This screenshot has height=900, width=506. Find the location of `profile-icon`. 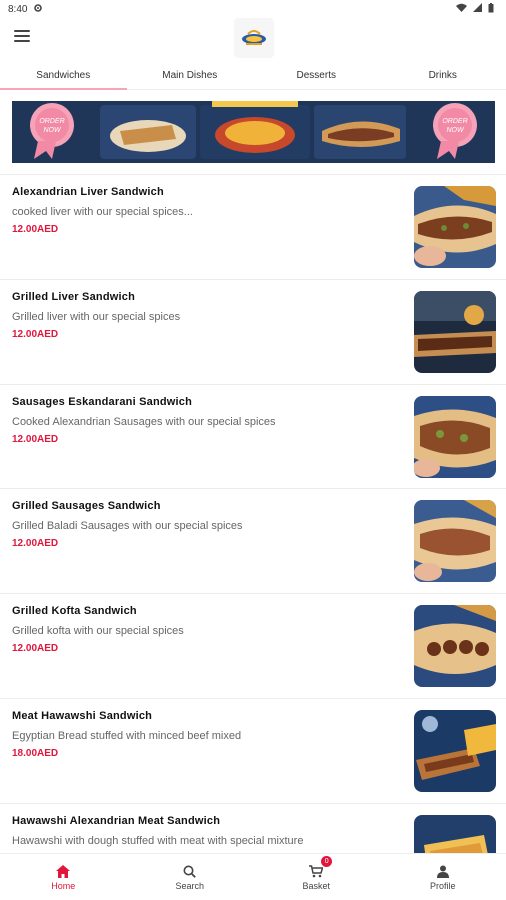

profile-icon is located at coordinates (443, 871).